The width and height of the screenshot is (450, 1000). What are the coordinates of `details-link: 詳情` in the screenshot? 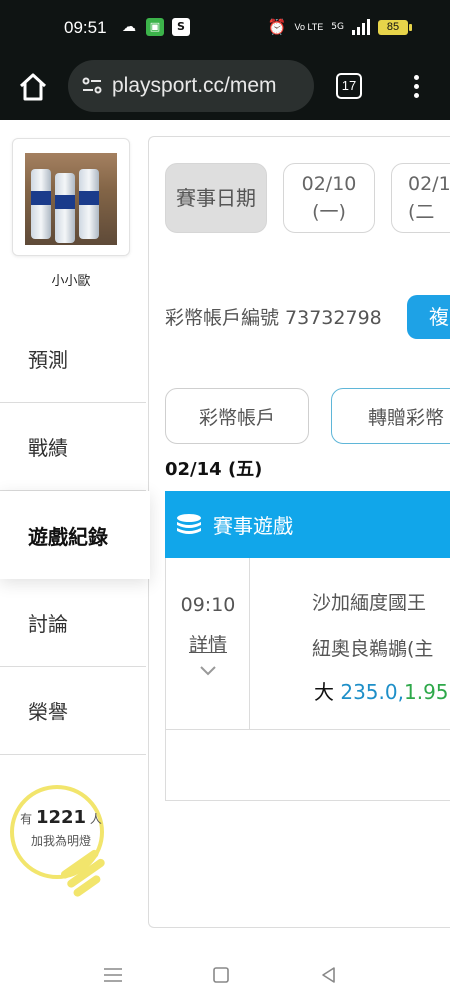 It's located at (208, 643).